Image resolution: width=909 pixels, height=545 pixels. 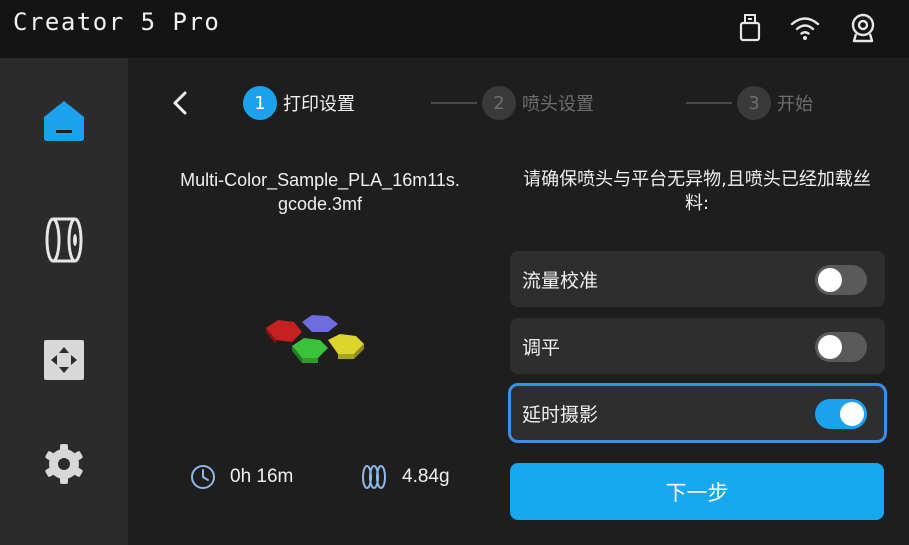 I want to click on back-button, so click(x=181, y=103).